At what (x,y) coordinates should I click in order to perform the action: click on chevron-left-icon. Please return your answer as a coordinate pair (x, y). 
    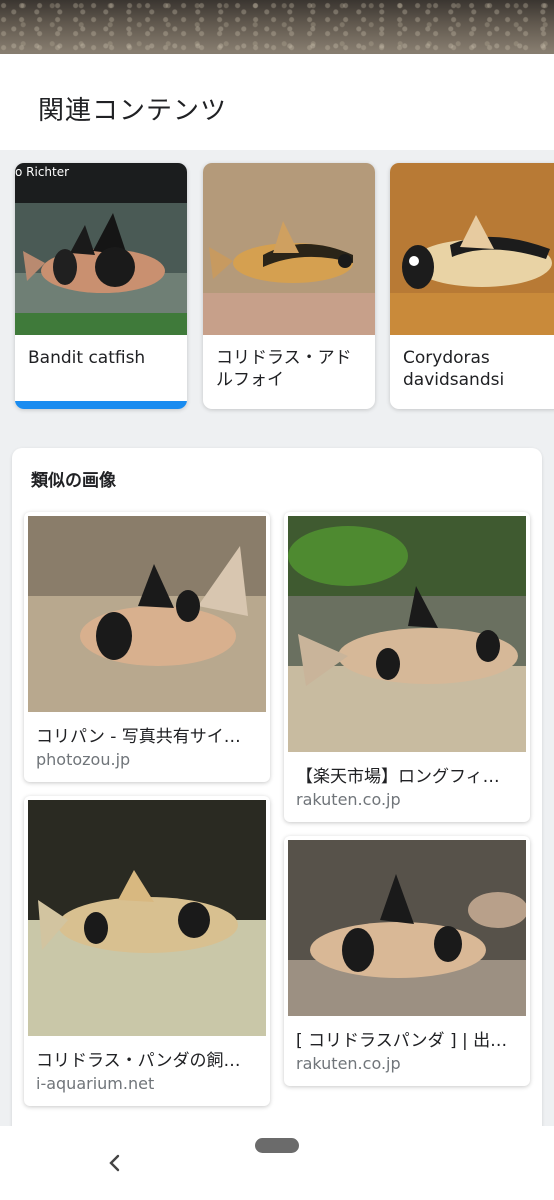
    Looking at the image, I should click on (115, 1163).